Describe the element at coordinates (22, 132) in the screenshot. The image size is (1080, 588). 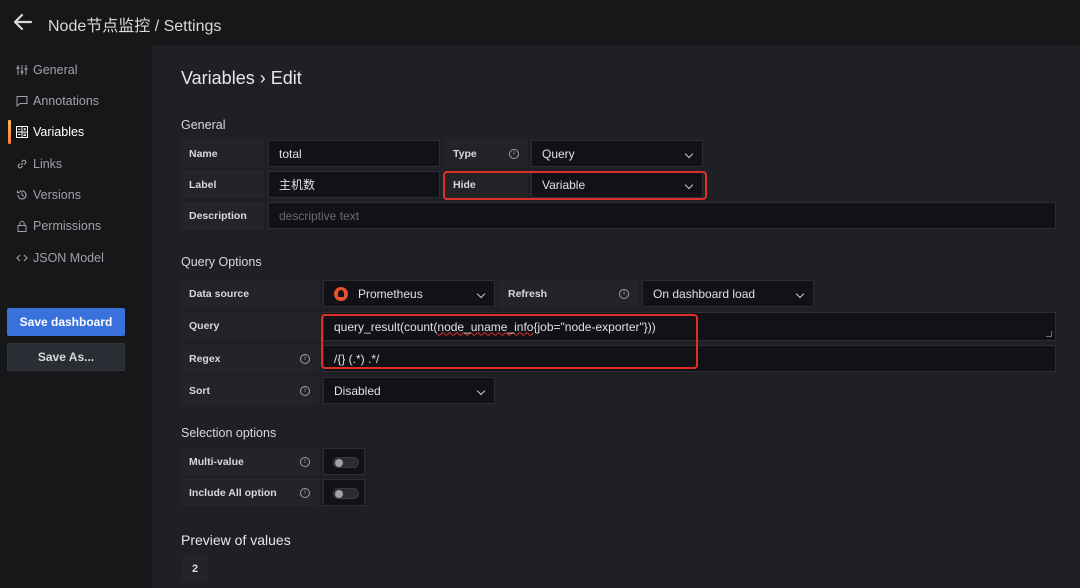
I see `calculator-icon` at that location.